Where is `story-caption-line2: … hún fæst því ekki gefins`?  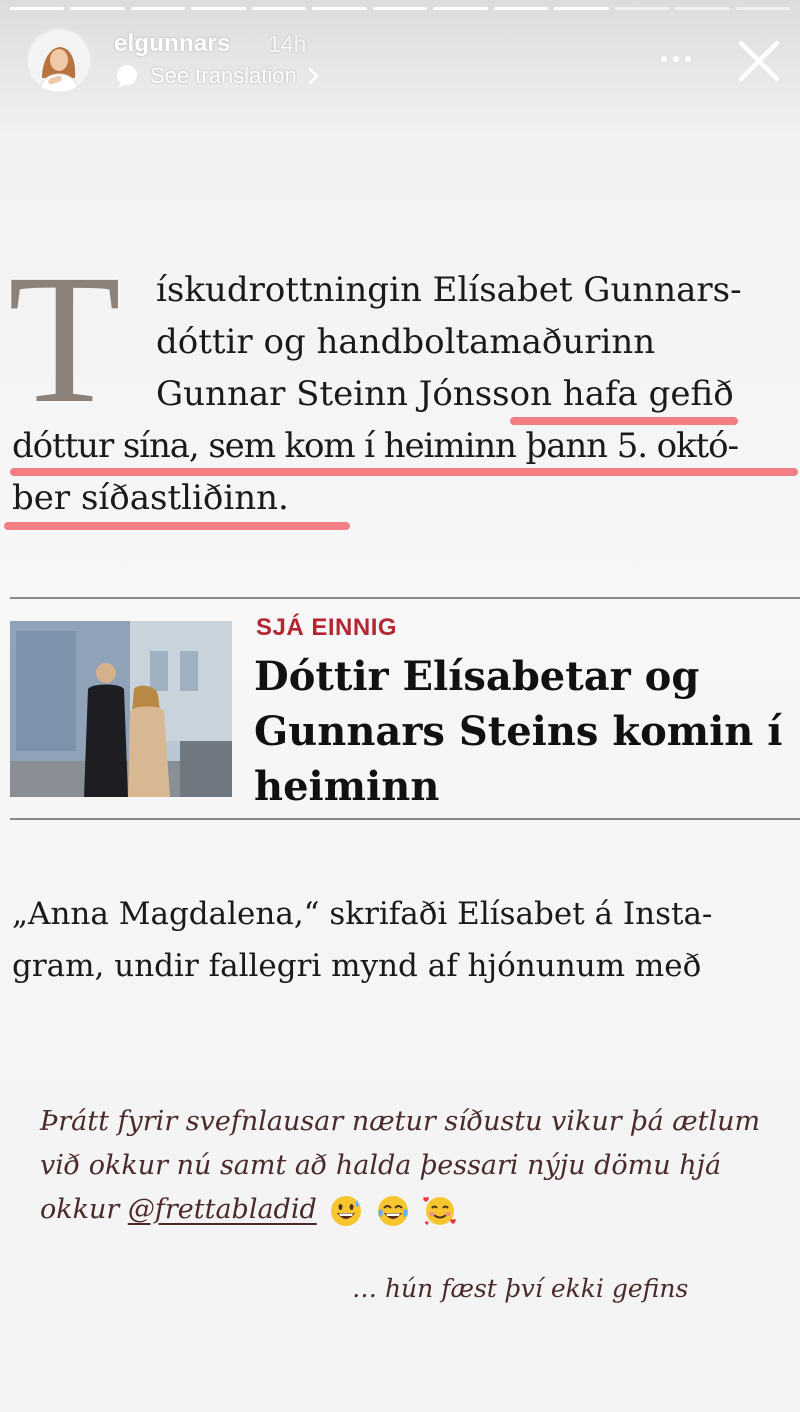
story-caption-line2: … hún fæst því ekki gefins is located at coordinates (520, 1288).